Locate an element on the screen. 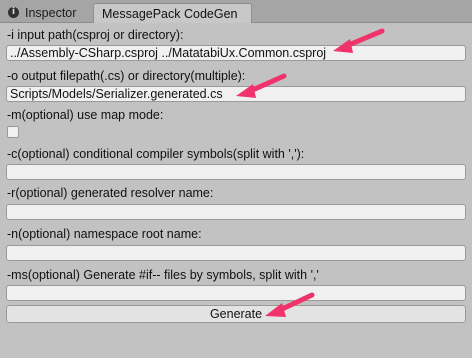 The width and height of the screenshot is (472, 358). namespace-root-field is located at coordinates (236, 253).